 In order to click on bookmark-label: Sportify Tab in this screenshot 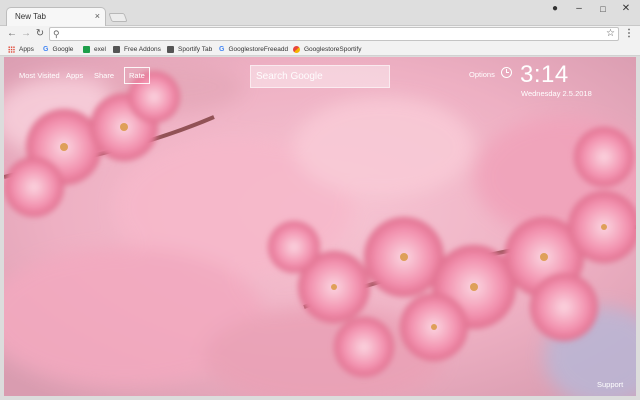, I will do `click(195, 49)`.